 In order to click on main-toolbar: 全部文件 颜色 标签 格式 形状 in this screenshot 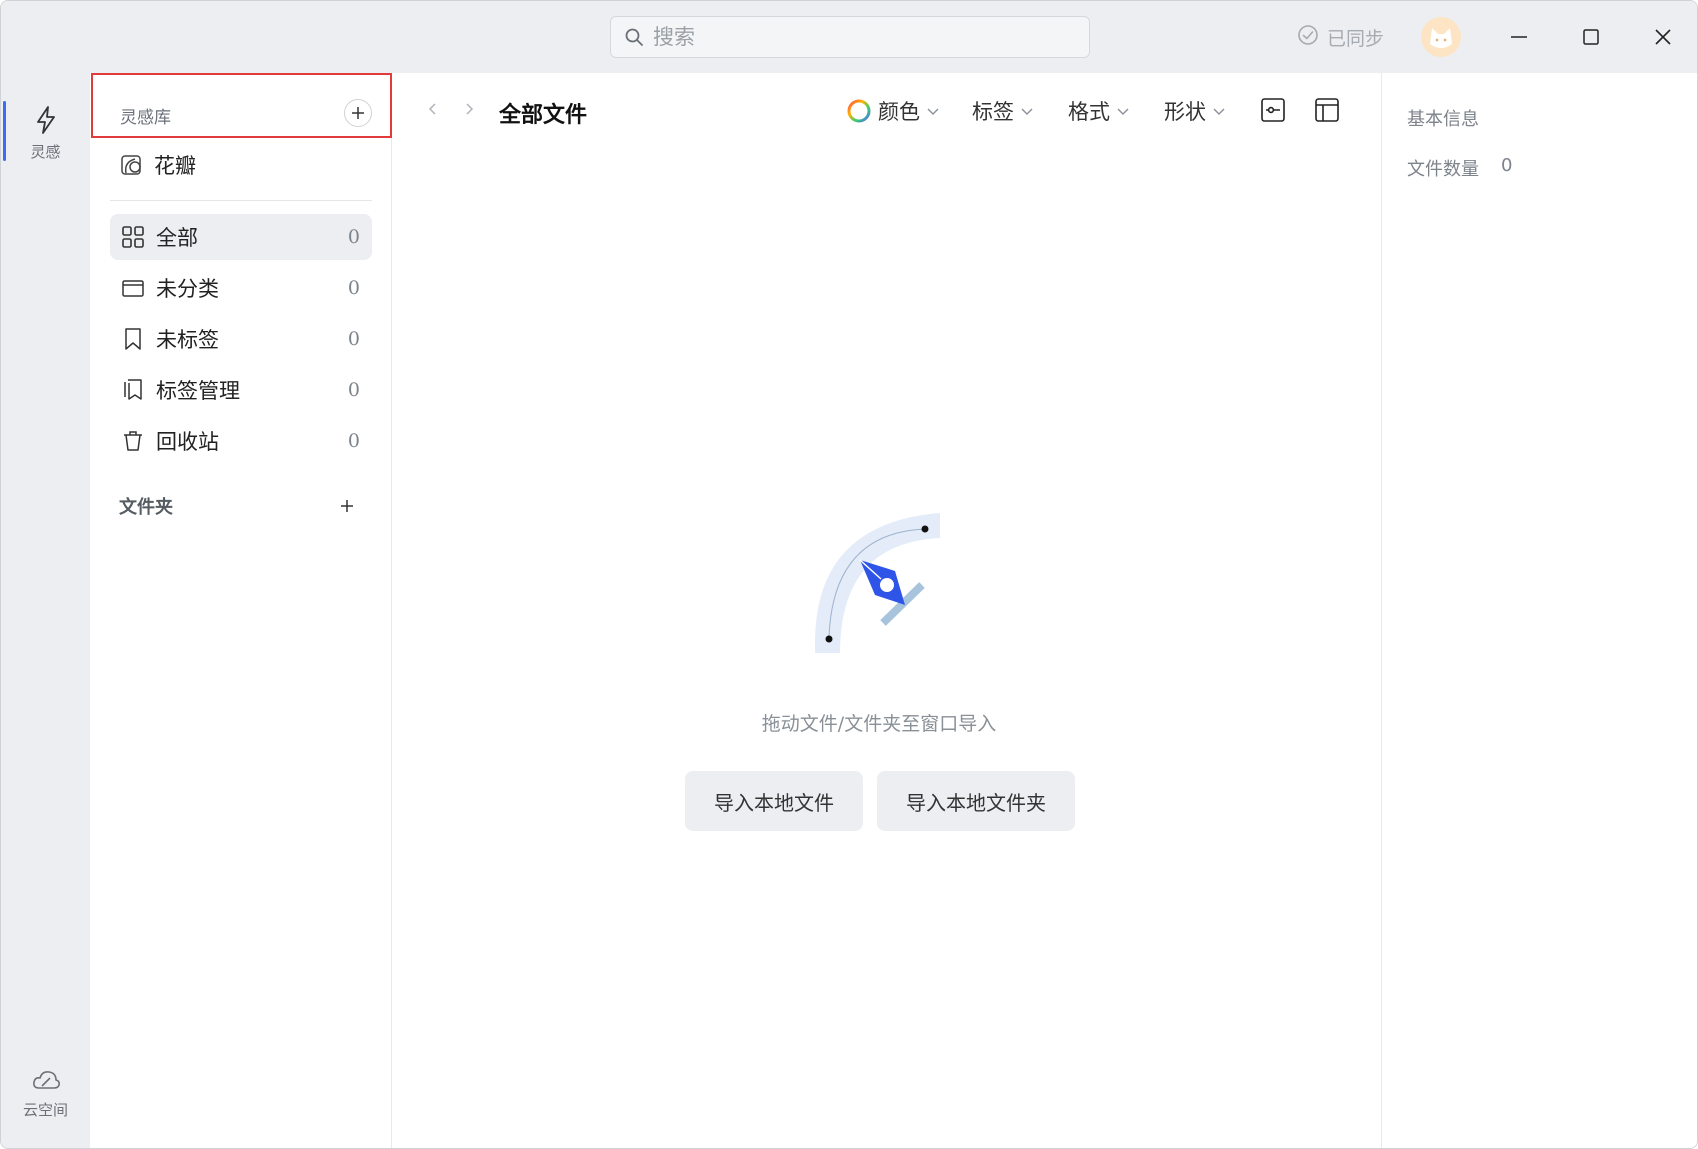, I will do `click(886, 108)`.